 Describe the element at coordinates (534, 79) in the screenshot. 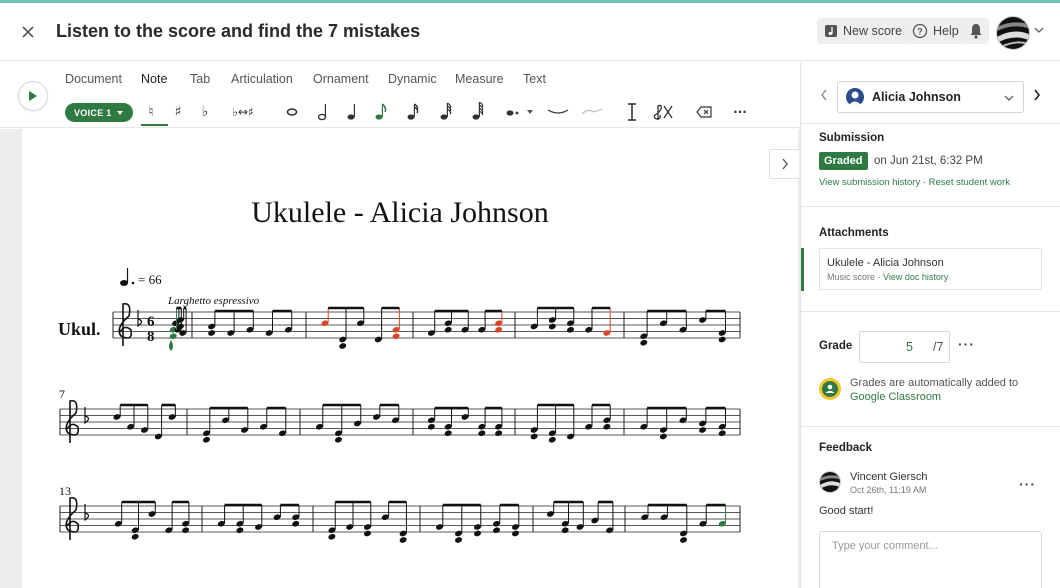

I see `tab-text: Text` at that location.